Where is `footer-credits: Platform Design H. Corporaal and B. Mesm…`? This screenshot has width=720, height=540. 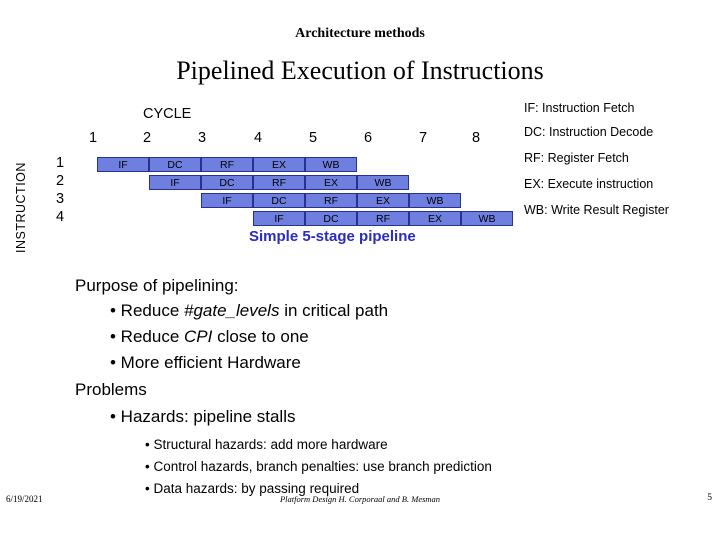
footer-credits: Platform Design H. Corporaal and B. Mesm… is located at coordinates (360, 499).